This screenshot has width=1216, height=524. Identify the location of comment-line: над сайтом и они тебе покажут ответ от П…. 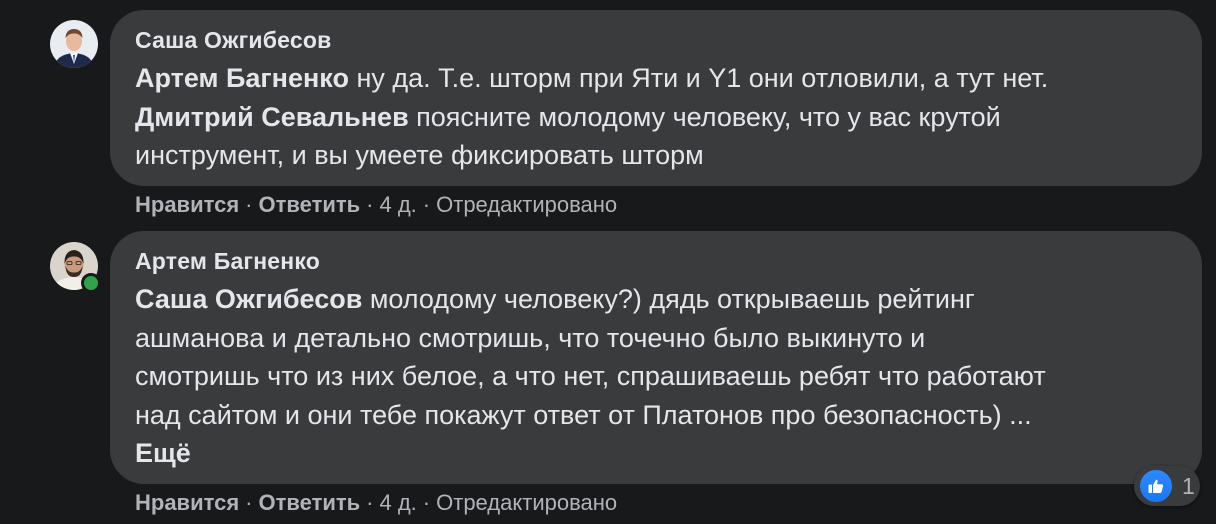
(583, 414).